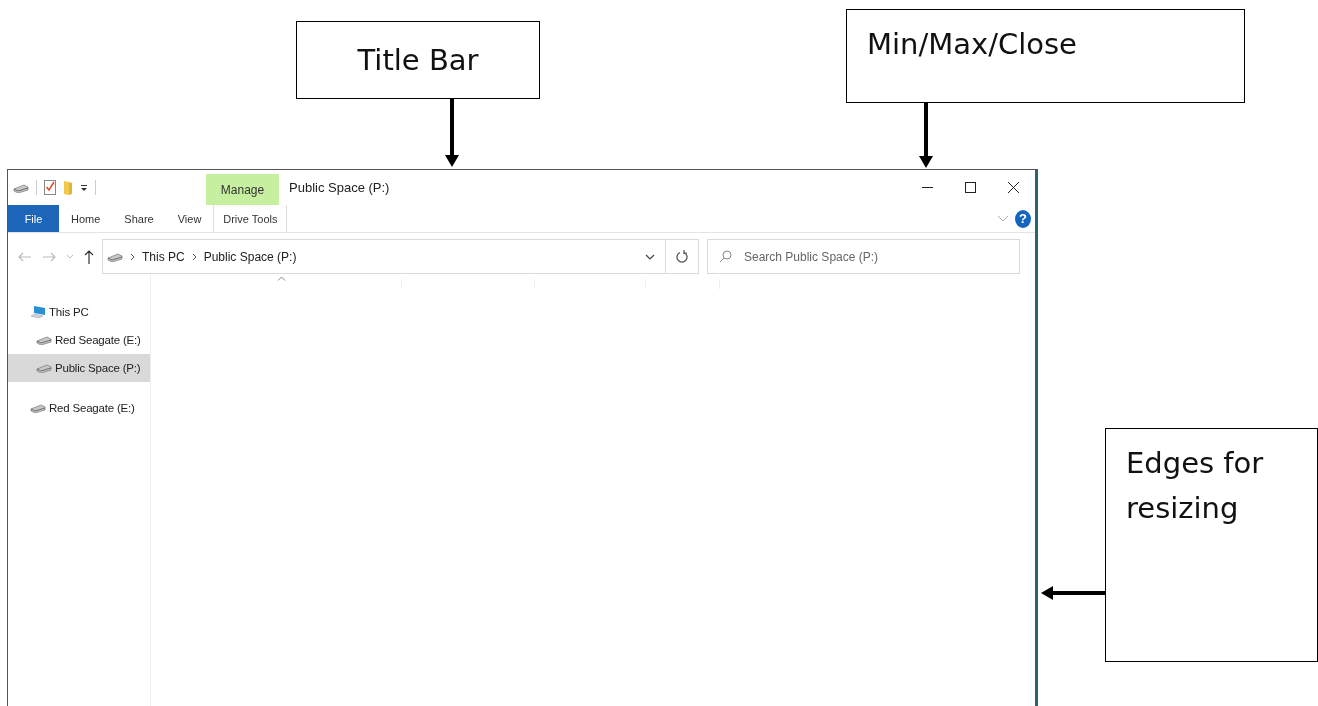  I want to click on folder-icon, so click(68, 187).